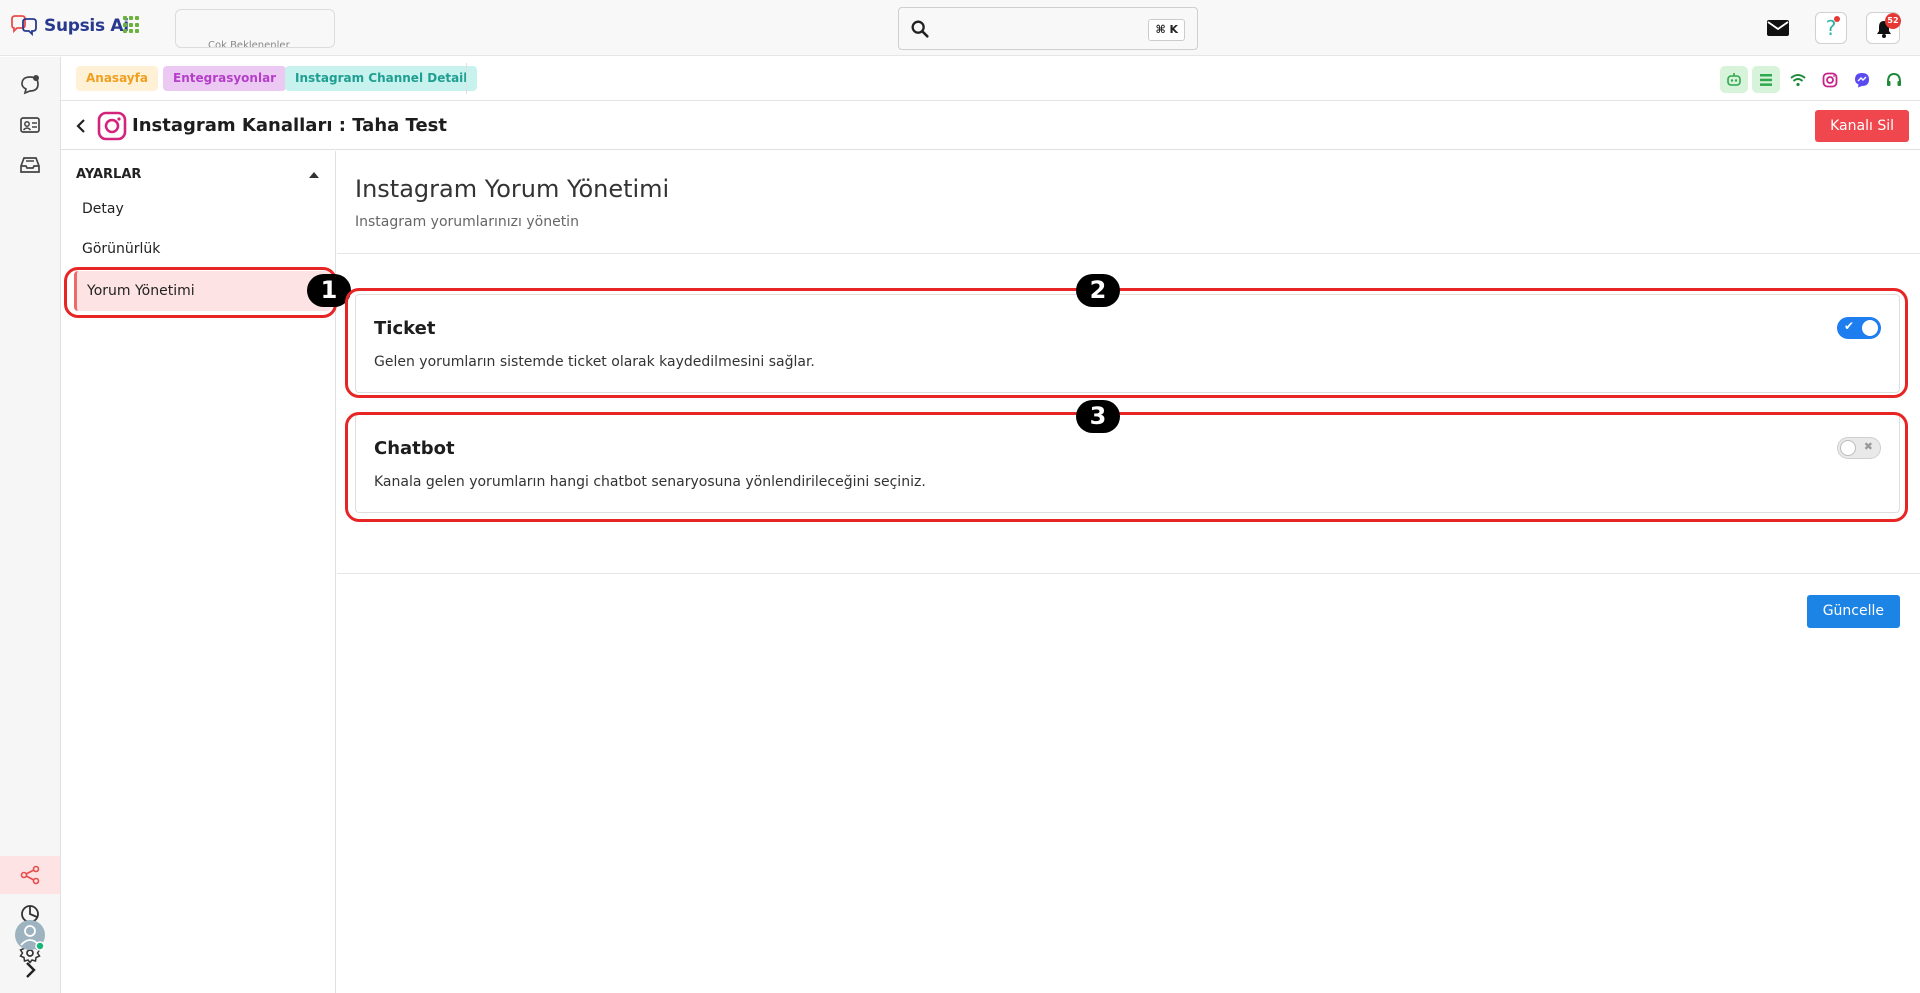  What do you see at coordinates (249, 44) in the screenshot?
I see `quick-access-text: Çok Beklenenler` at bounding box center [249, 44].